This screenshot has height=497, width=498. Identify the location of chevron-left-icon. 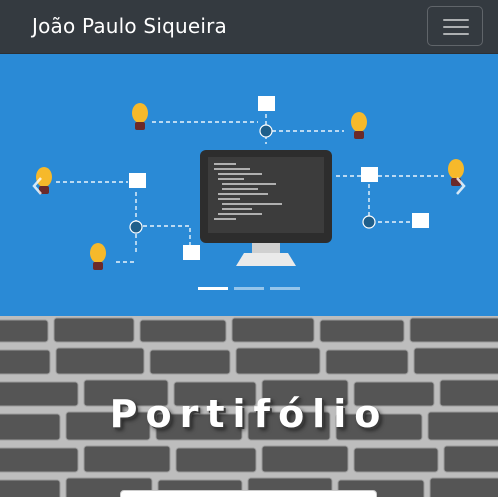
(37, 186).